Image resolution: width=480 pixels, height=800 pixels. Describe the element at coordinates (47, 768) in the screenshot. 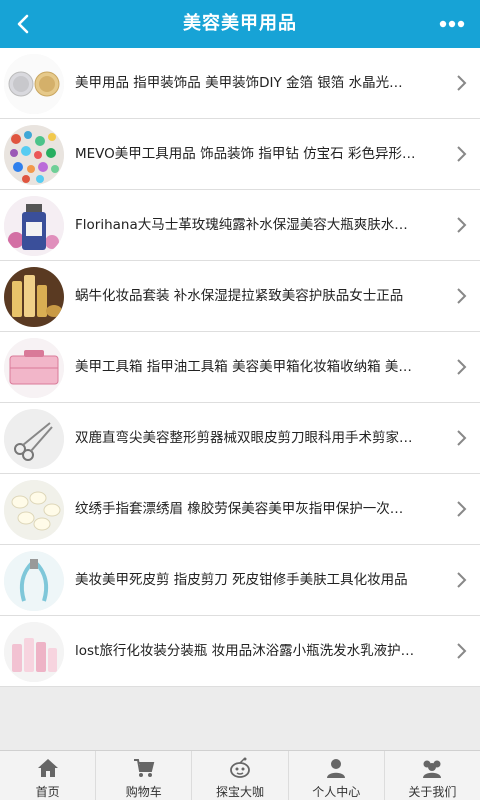

I see `home-icon` at that location.